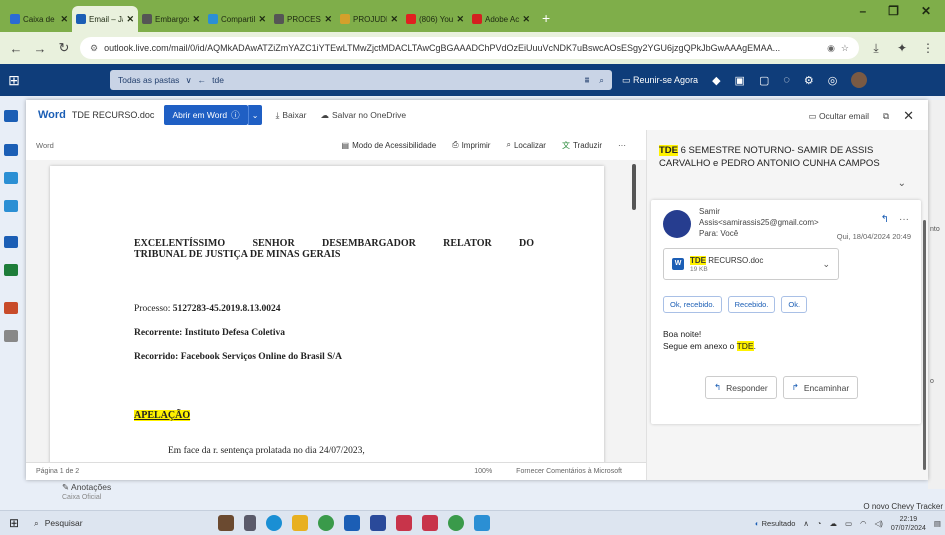 The image size is (945, 535). What do you see at coordinates (274, 523) in the screenshot?
I see `edge-icon` at bounding box center [274, 523].